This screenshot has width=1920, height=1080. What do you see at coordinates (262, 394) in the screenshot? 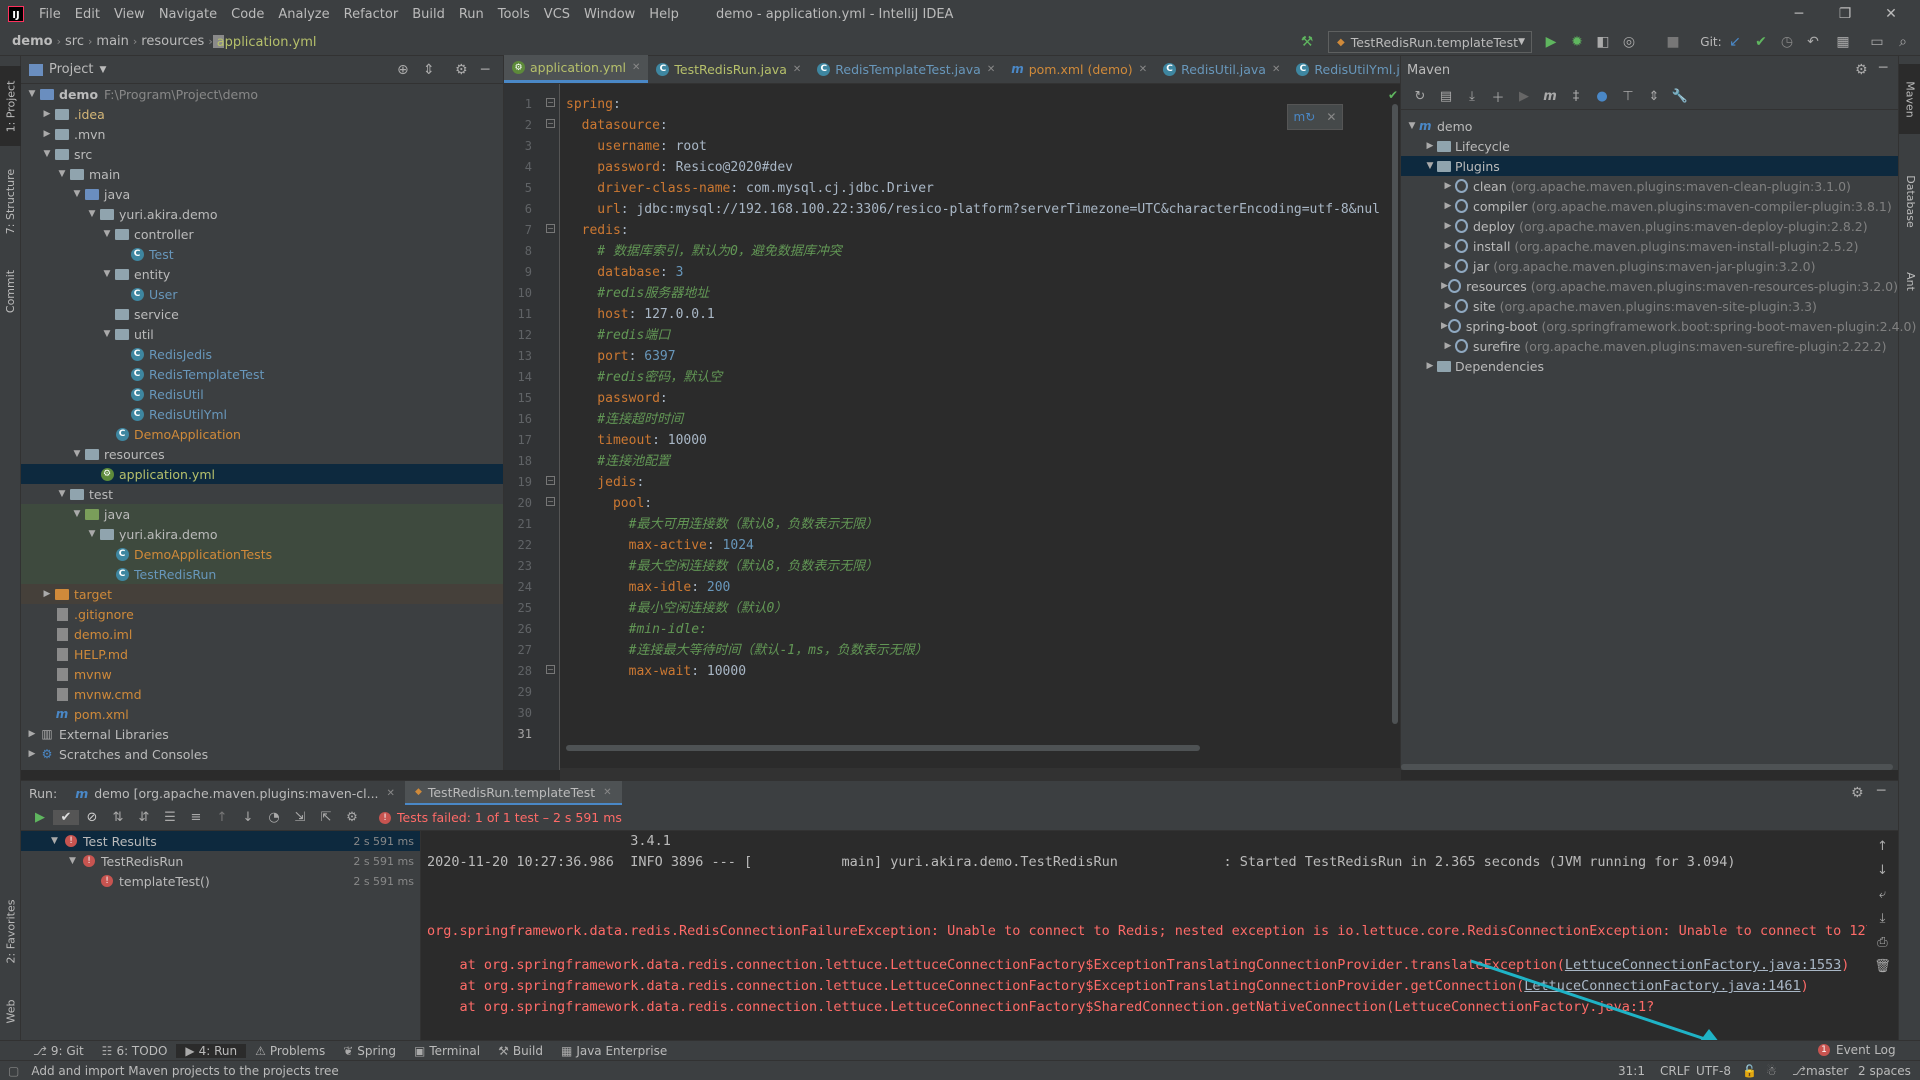
I see `project-tree-item: C RedisUtil` at bounding box center [262, 394].